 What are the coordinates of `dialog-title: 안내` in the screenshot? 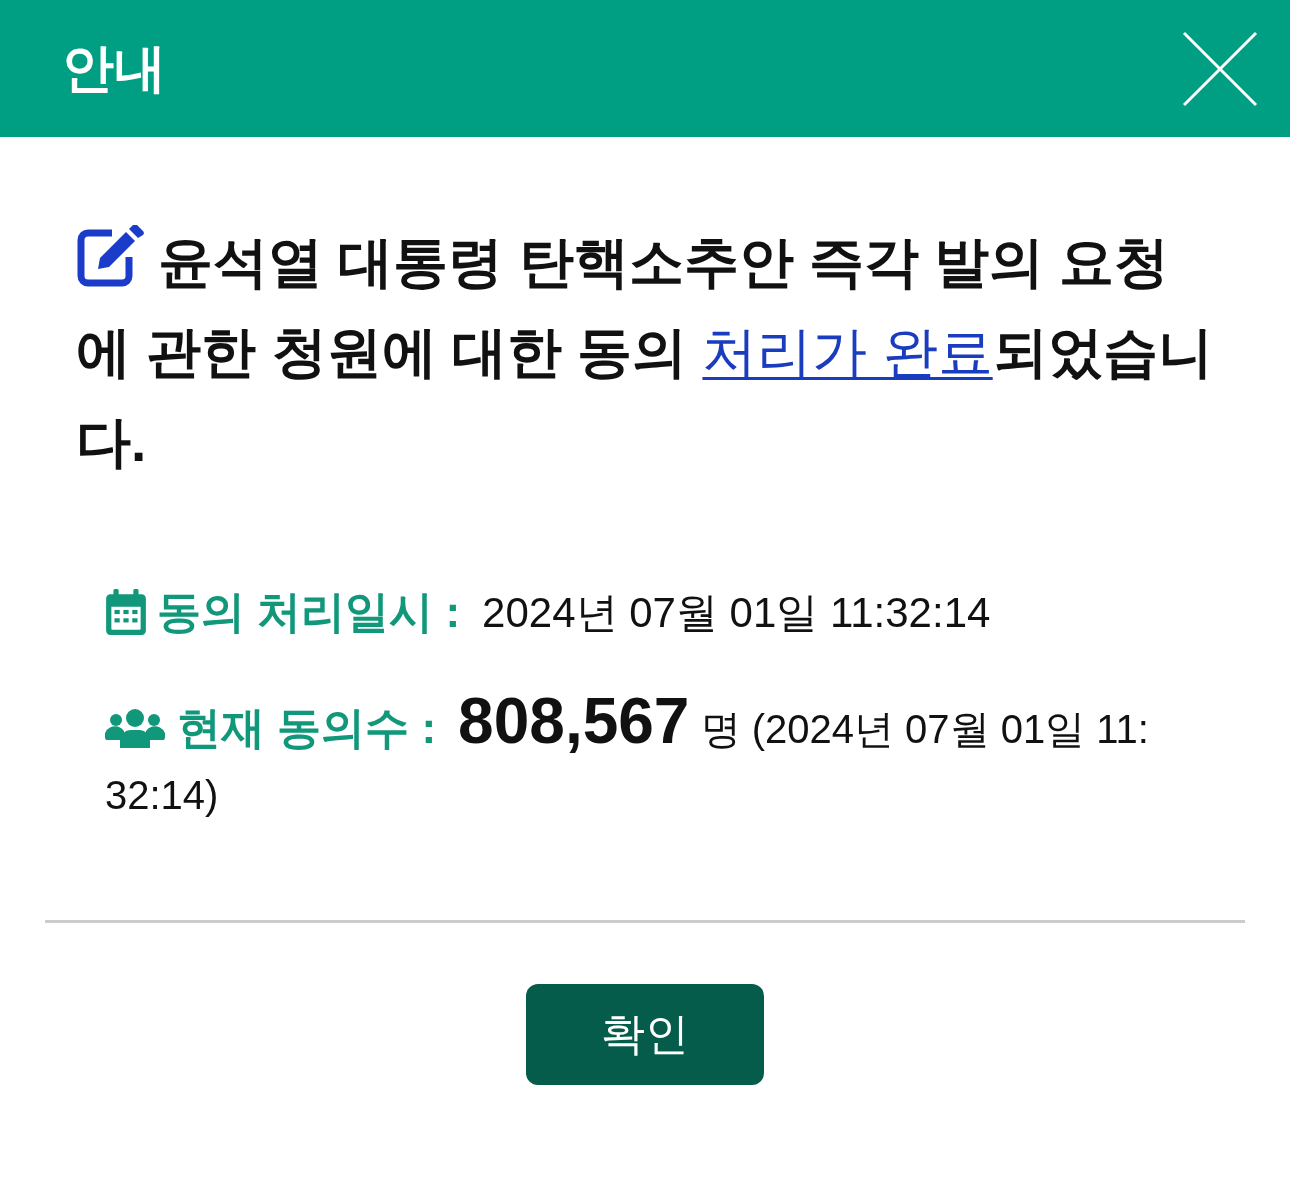 It's located at (114, 69).